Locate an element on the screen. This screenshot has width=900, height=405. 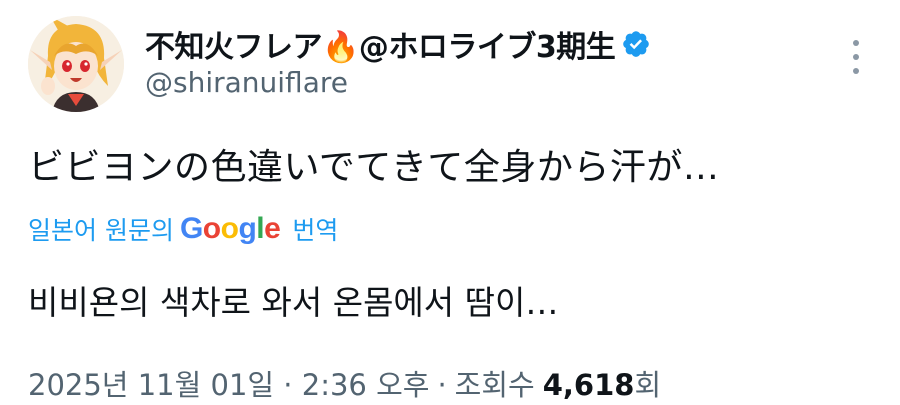
tweet-timestamp: 2025년 11월 01일 · 2:36 오후 is located at coordinates (228, 383).